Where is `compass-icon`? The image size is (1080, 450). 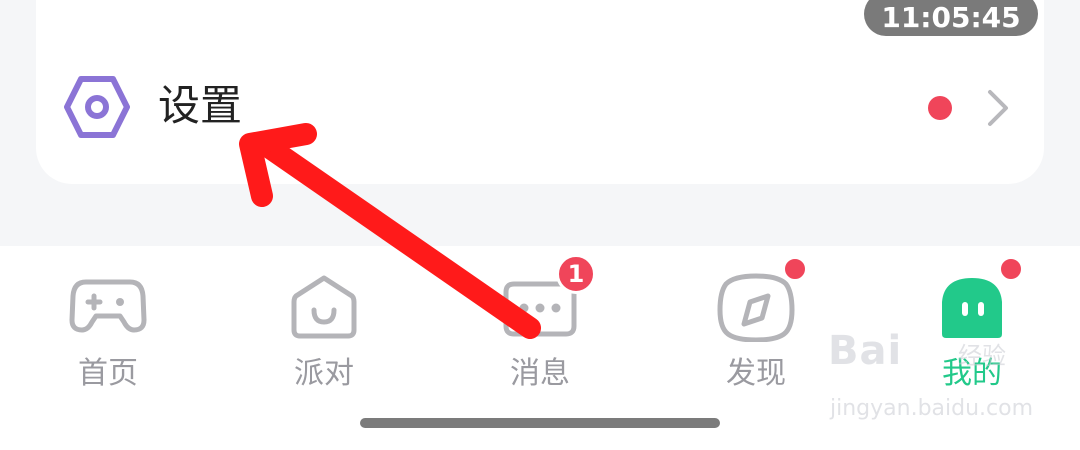 compass-icon is located at coordinates (756, 307).